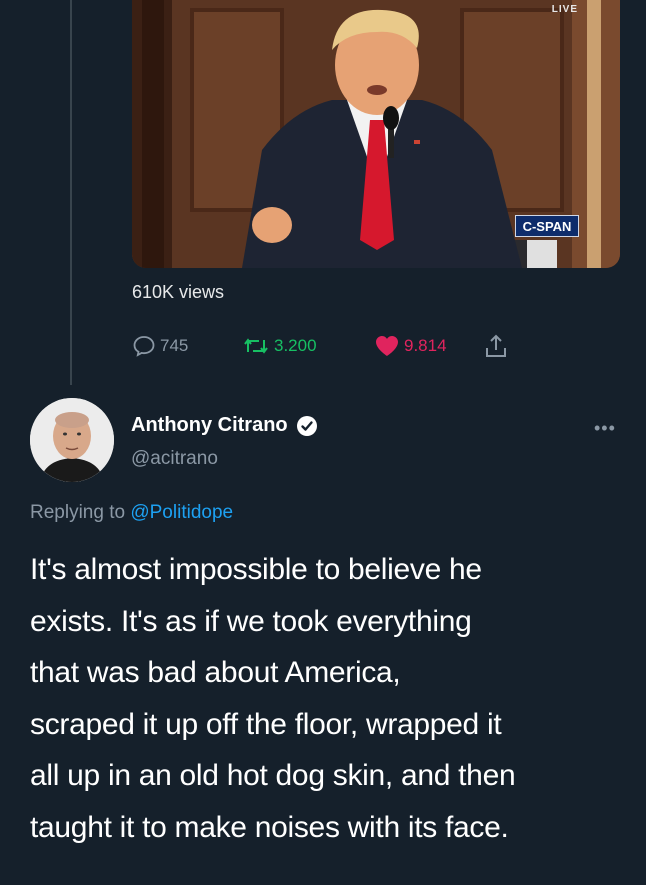 The height and width of the screenshot is (885, 646). What do you see at coordinates (547, 226) in the screenshot?
I see `network-logo: C-SPAN` at bounding box center [547, 226].